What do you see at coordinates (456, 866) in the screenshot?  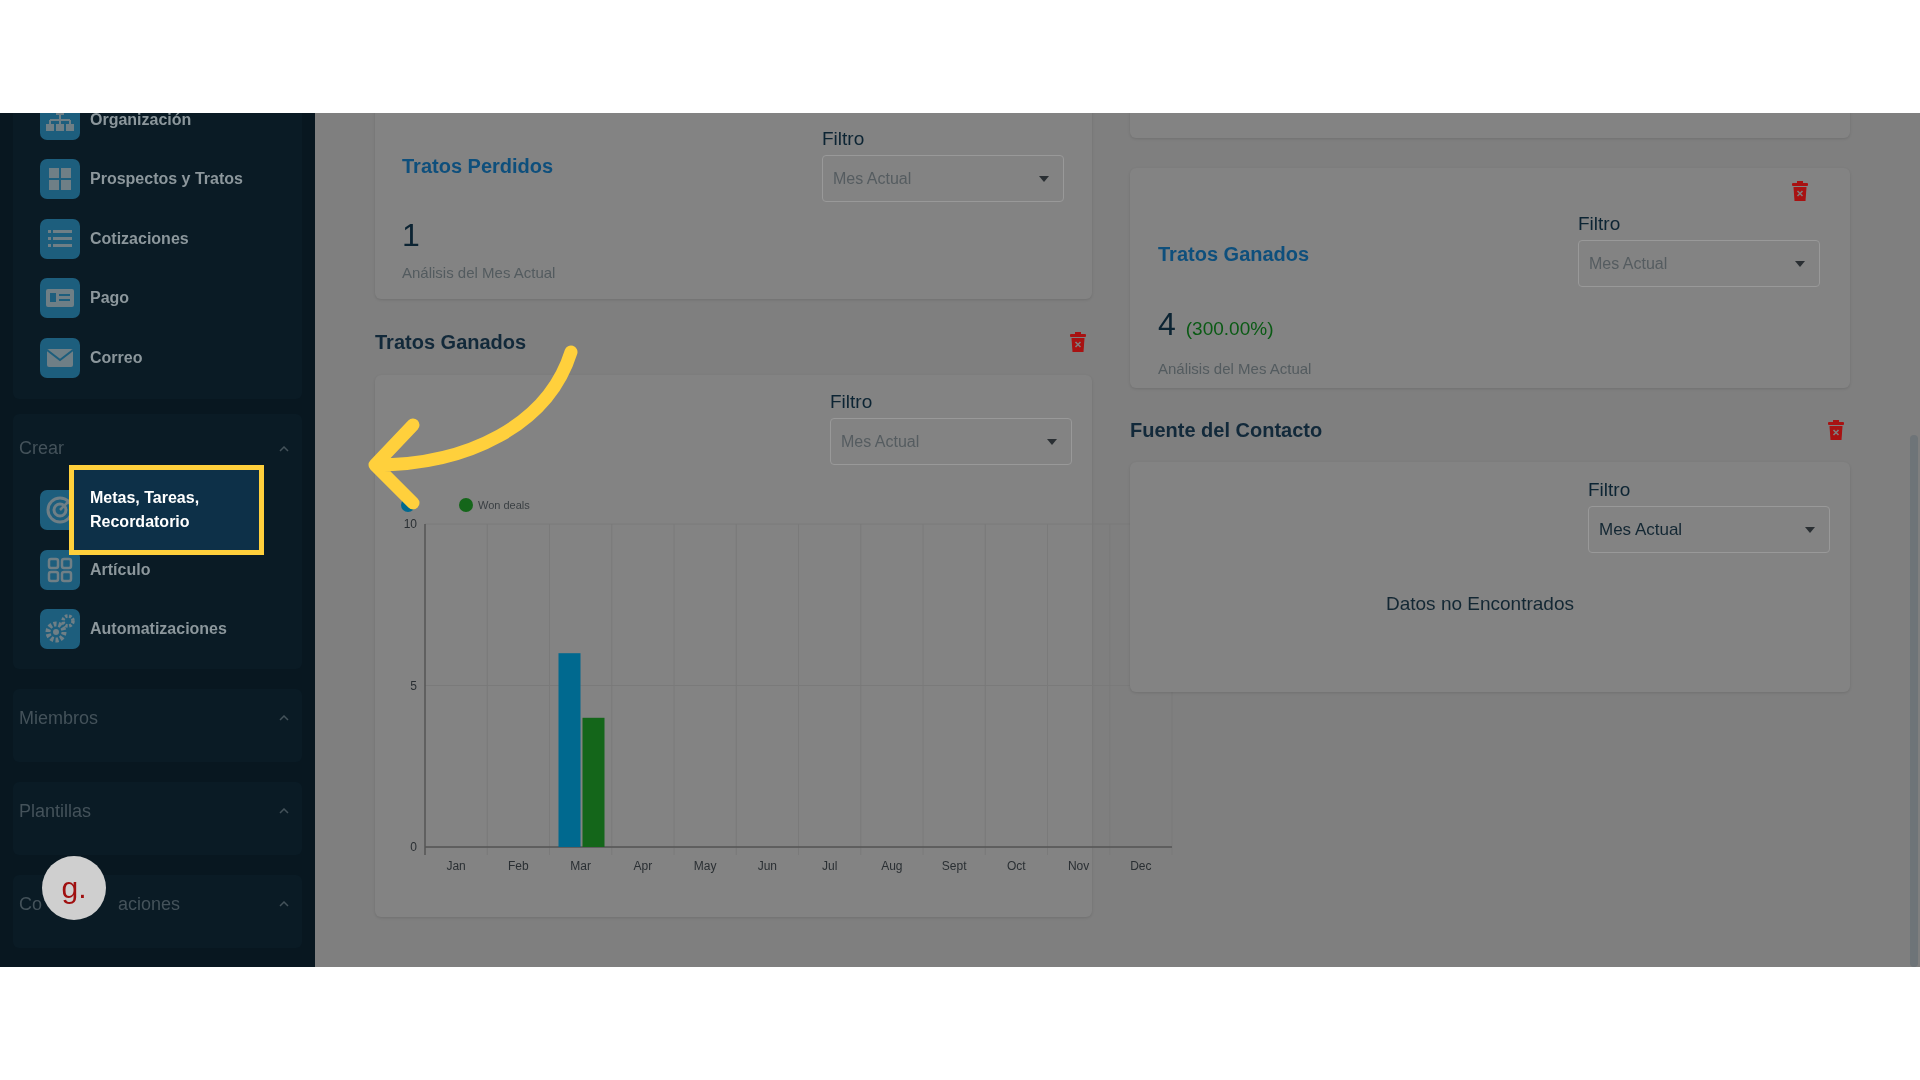 I see `axis-label: Jan` at bounding box center [456, 866].